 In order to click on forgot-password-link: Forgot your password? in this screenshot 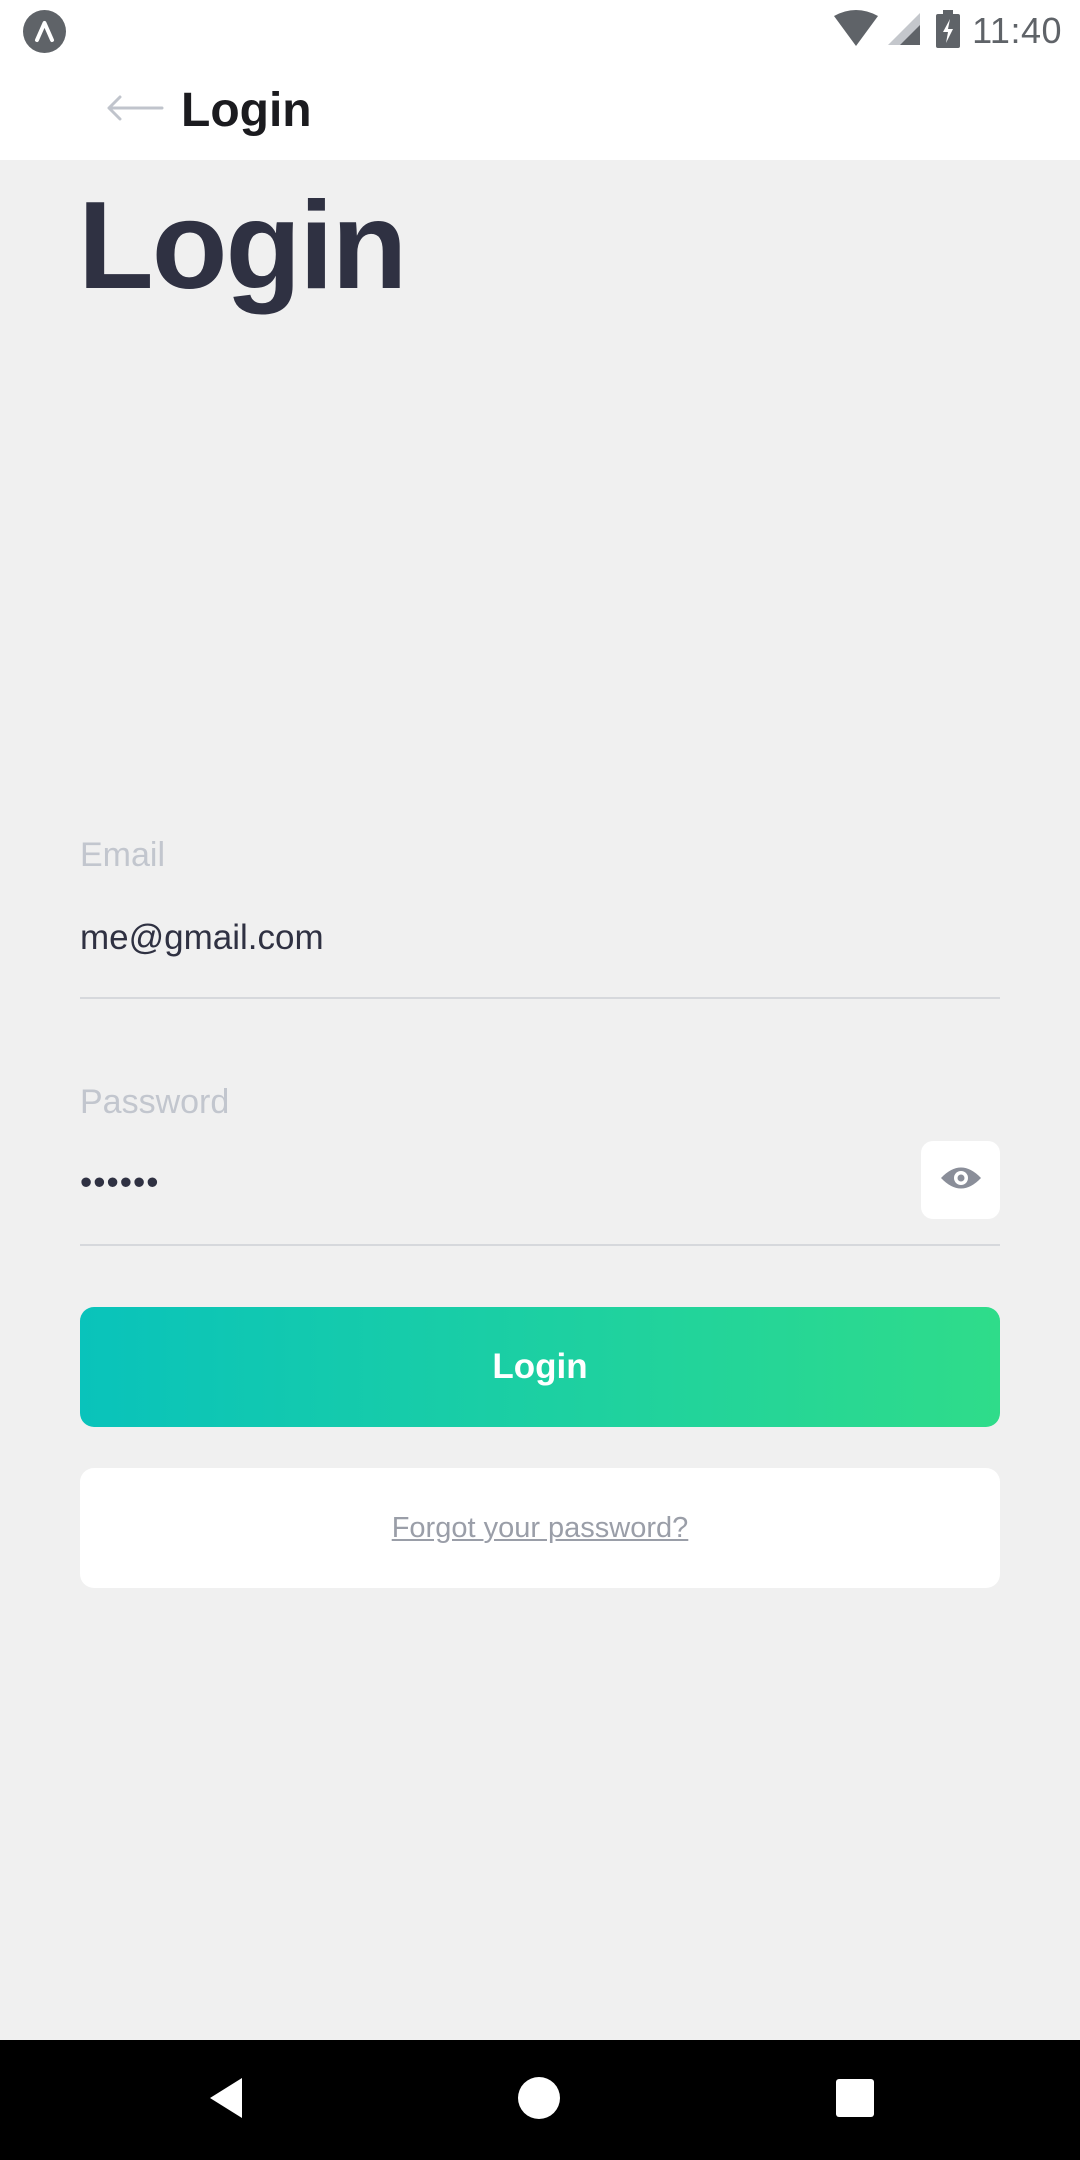, I will do `click(540, 1528)`.